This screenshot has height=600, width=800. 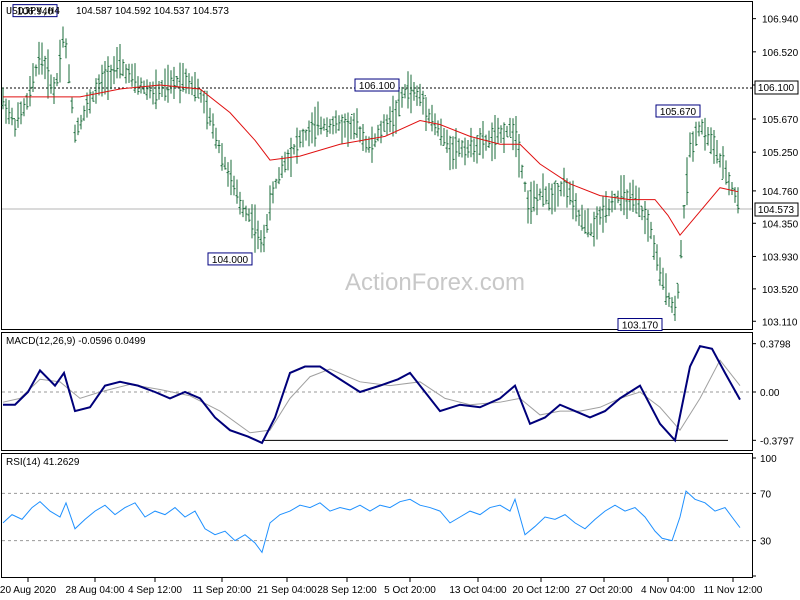 I want to click on annotation-label: 104.000, so click(x=230, y=260).